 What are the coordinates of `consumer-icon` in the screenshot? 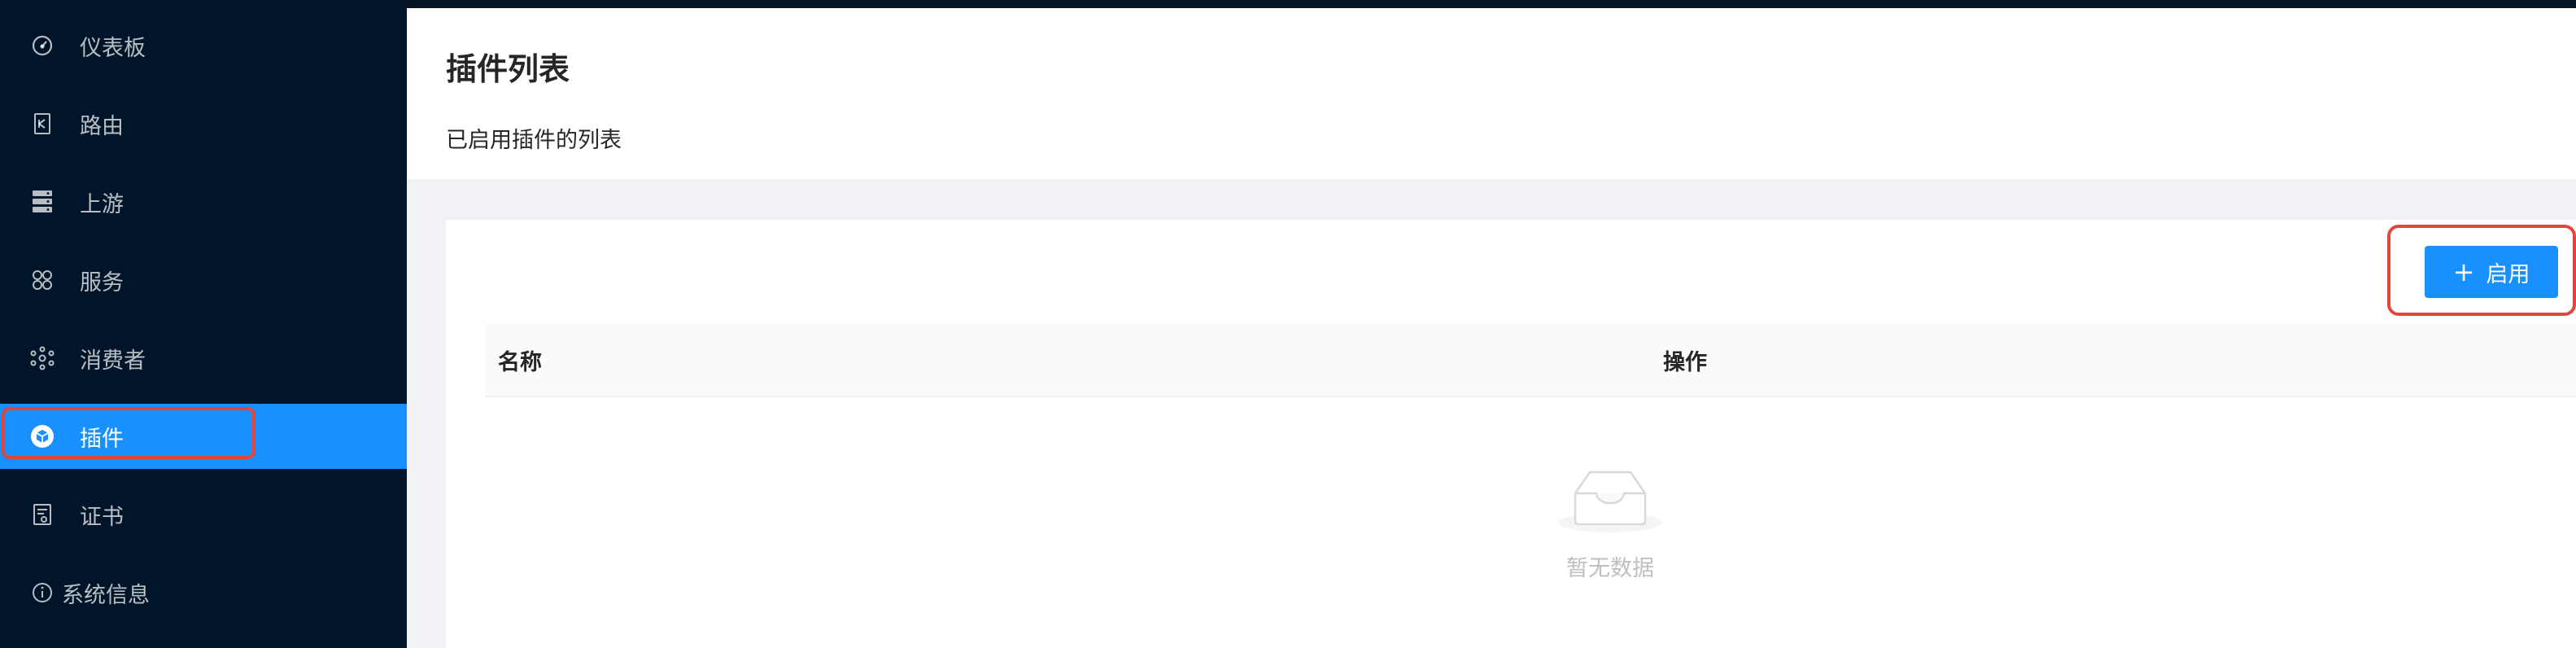 It's located at (42, 358).